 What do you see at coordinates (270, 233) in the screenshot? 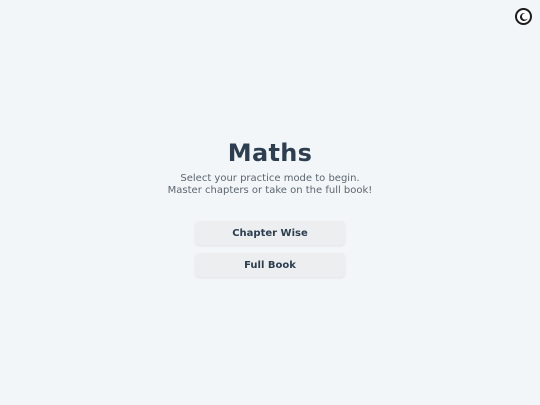
I see `chapter-wise-button: Chapter Wise` at bounding box center [270, 233].